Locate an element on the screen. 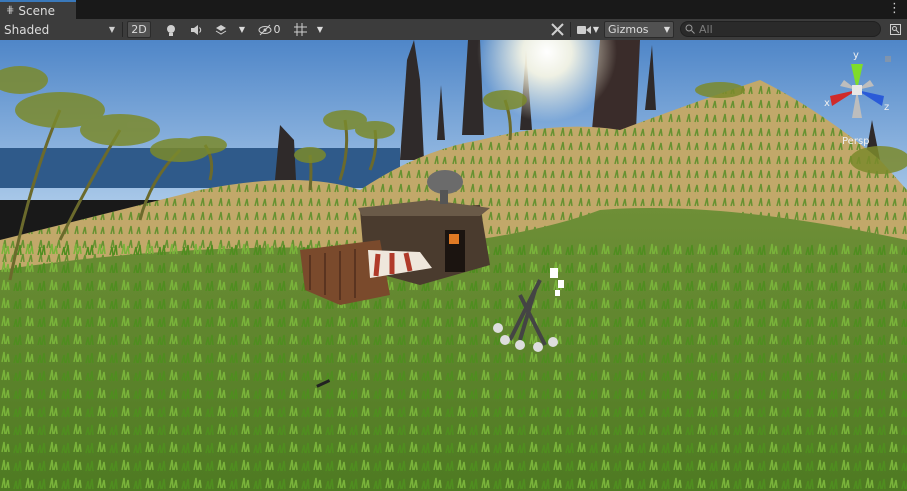  eye-slash-icon is located at coordinates (264, 29).